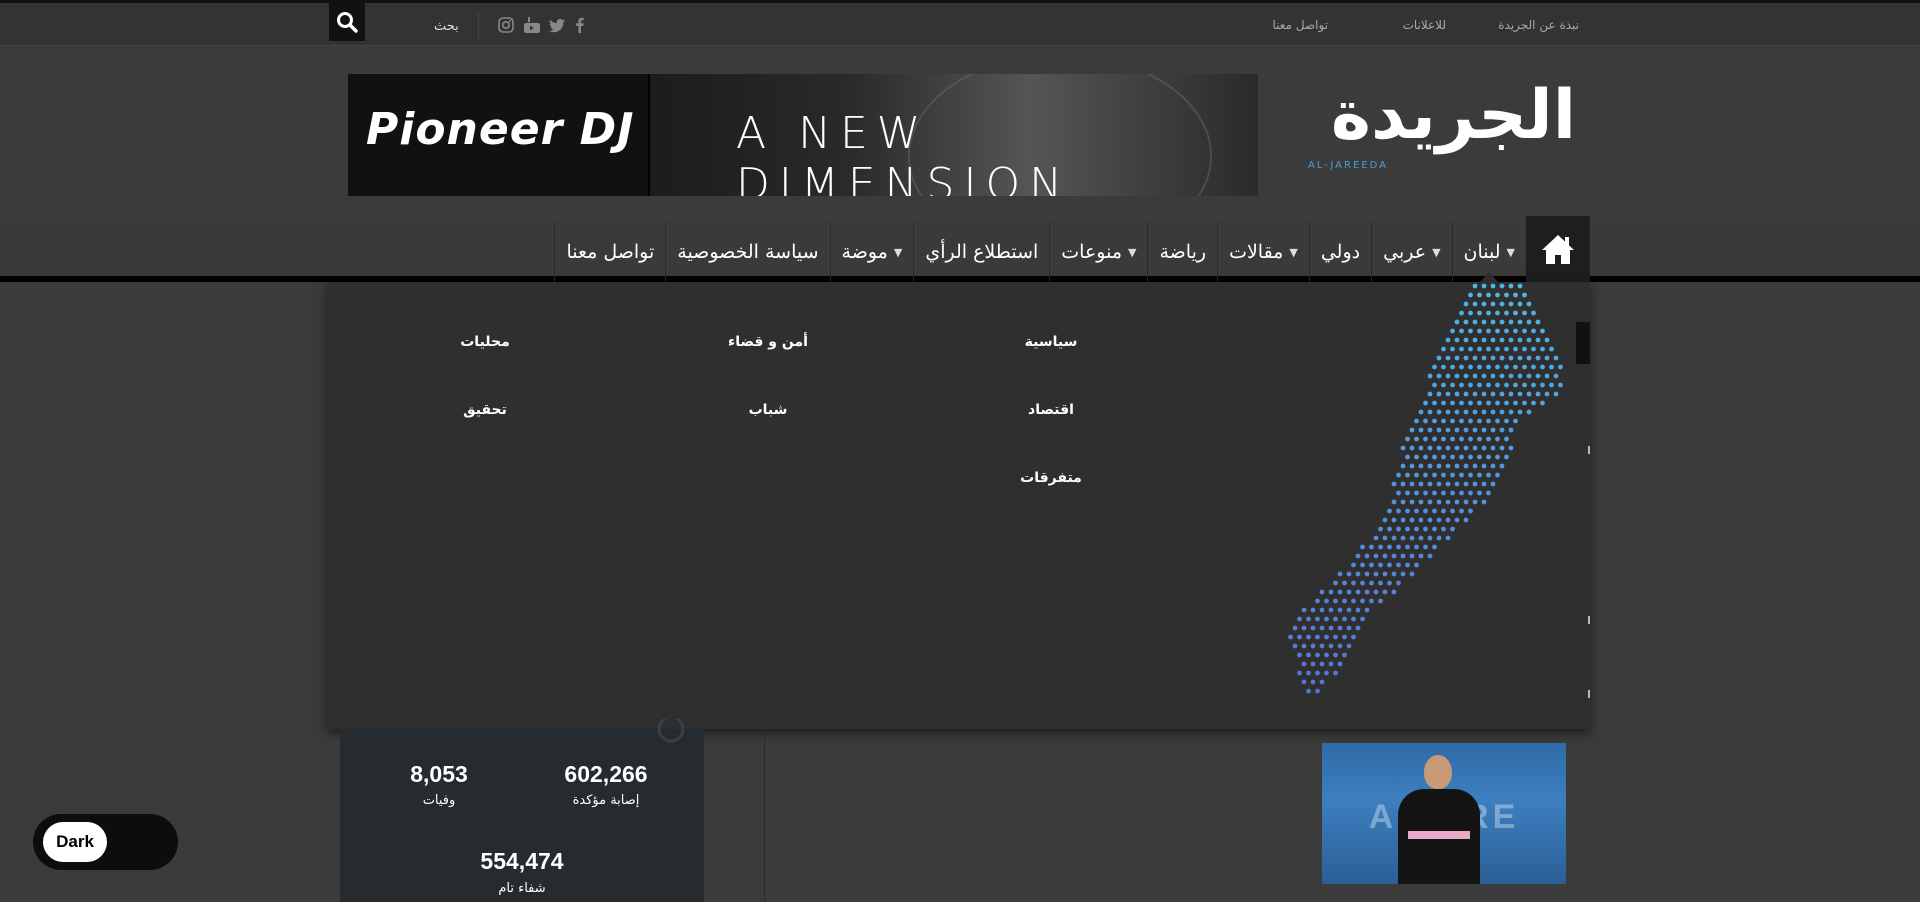  What do you see at coordinates (105, 842) in the screenshot?
I see `dark-mode-toggle: Dark` at bounding box center [105, 842].